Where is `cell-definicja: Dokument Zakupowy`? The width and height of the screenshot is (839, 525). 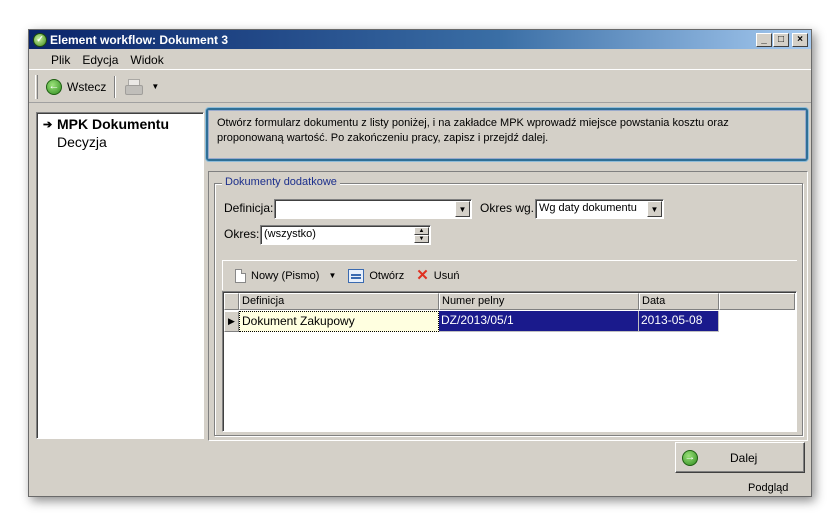 cell-definicja: Dokument Zakupowy is located at coordinates (339, 321).